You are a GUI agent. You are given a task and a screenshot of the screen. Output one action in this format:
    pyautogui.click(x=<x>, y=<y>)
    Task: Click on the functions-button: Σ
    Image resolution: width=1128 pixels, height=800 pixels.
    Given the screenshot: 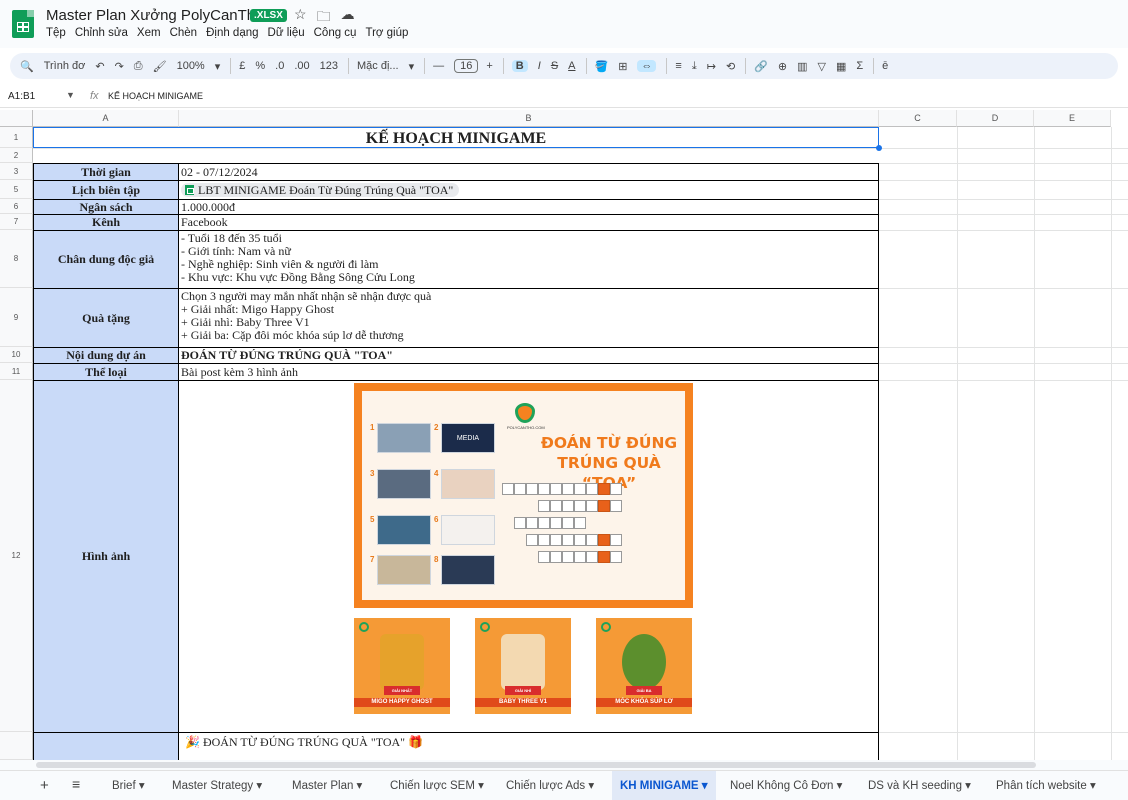 What is the action you would take?
    pyautogui.click(x=859, y=66)
    